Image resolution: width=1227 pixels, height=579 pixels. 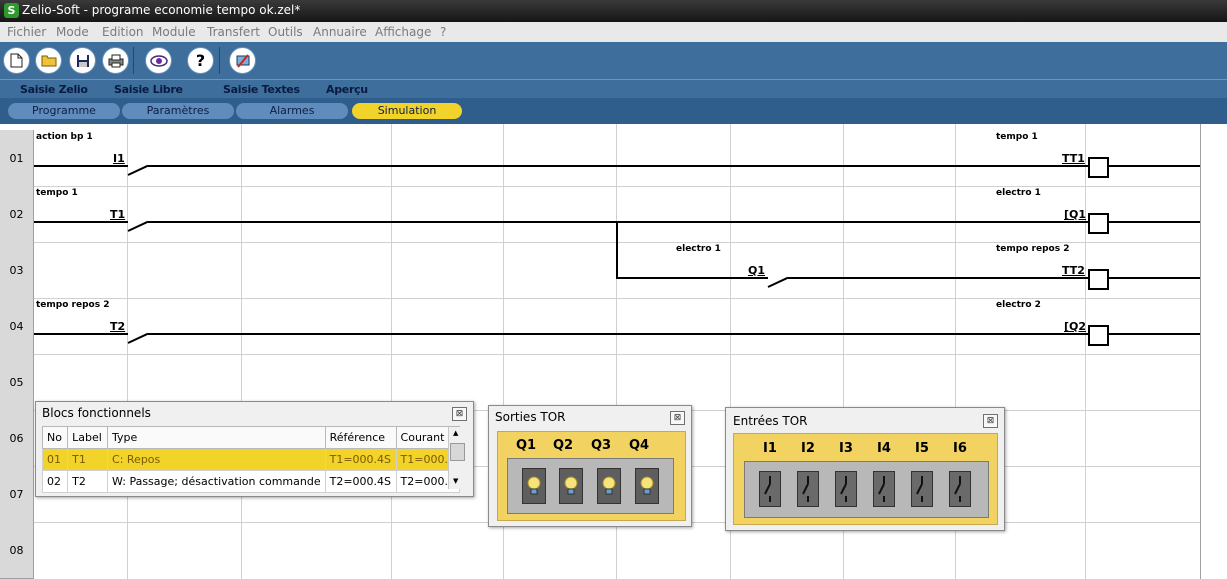 What do you see at coordinates (54, 89) in the screenshot?
I see `mode-saisie-zelio: Saisie Zelio` at bounding box center [54, 89].